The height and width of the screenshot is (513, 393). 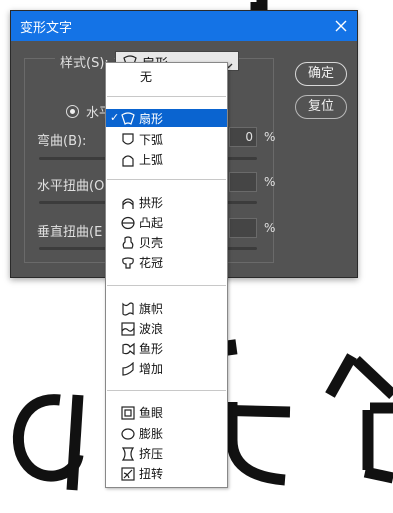 What do you see at coordinates (46, 28) in the screenshot?
I see `dialog-title: 变形文字` at bounding box center [46, 28].